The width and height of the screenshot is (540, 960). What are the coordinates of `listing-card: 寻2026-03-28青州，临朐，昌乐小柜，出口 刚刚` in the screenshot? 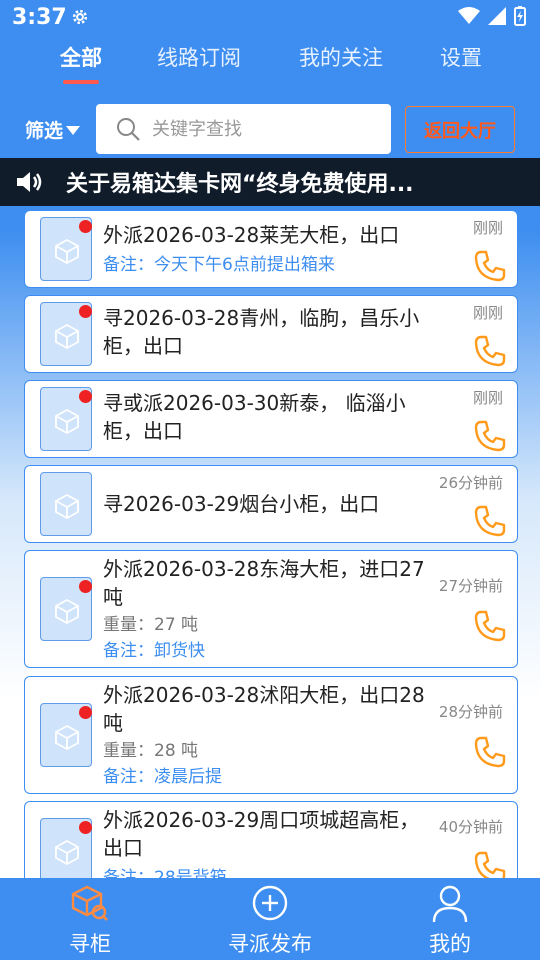 It's located at (271, 334).